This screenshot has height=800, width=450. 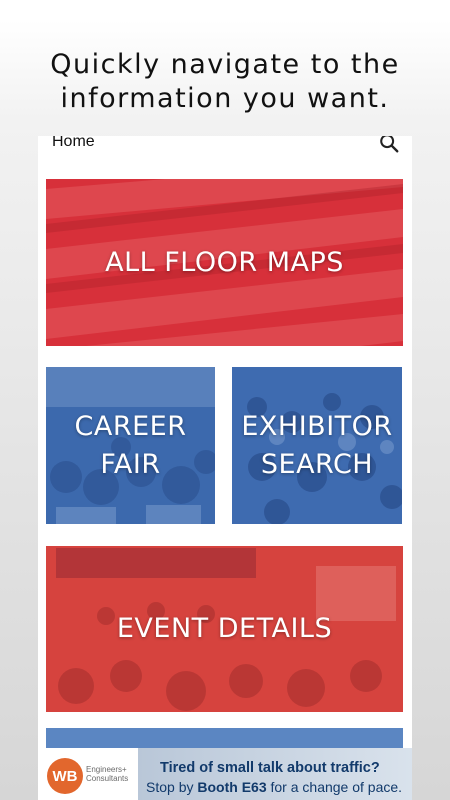 I want to click on sponsor-logo-line1: Engineers+, so click(x=106, y=769).